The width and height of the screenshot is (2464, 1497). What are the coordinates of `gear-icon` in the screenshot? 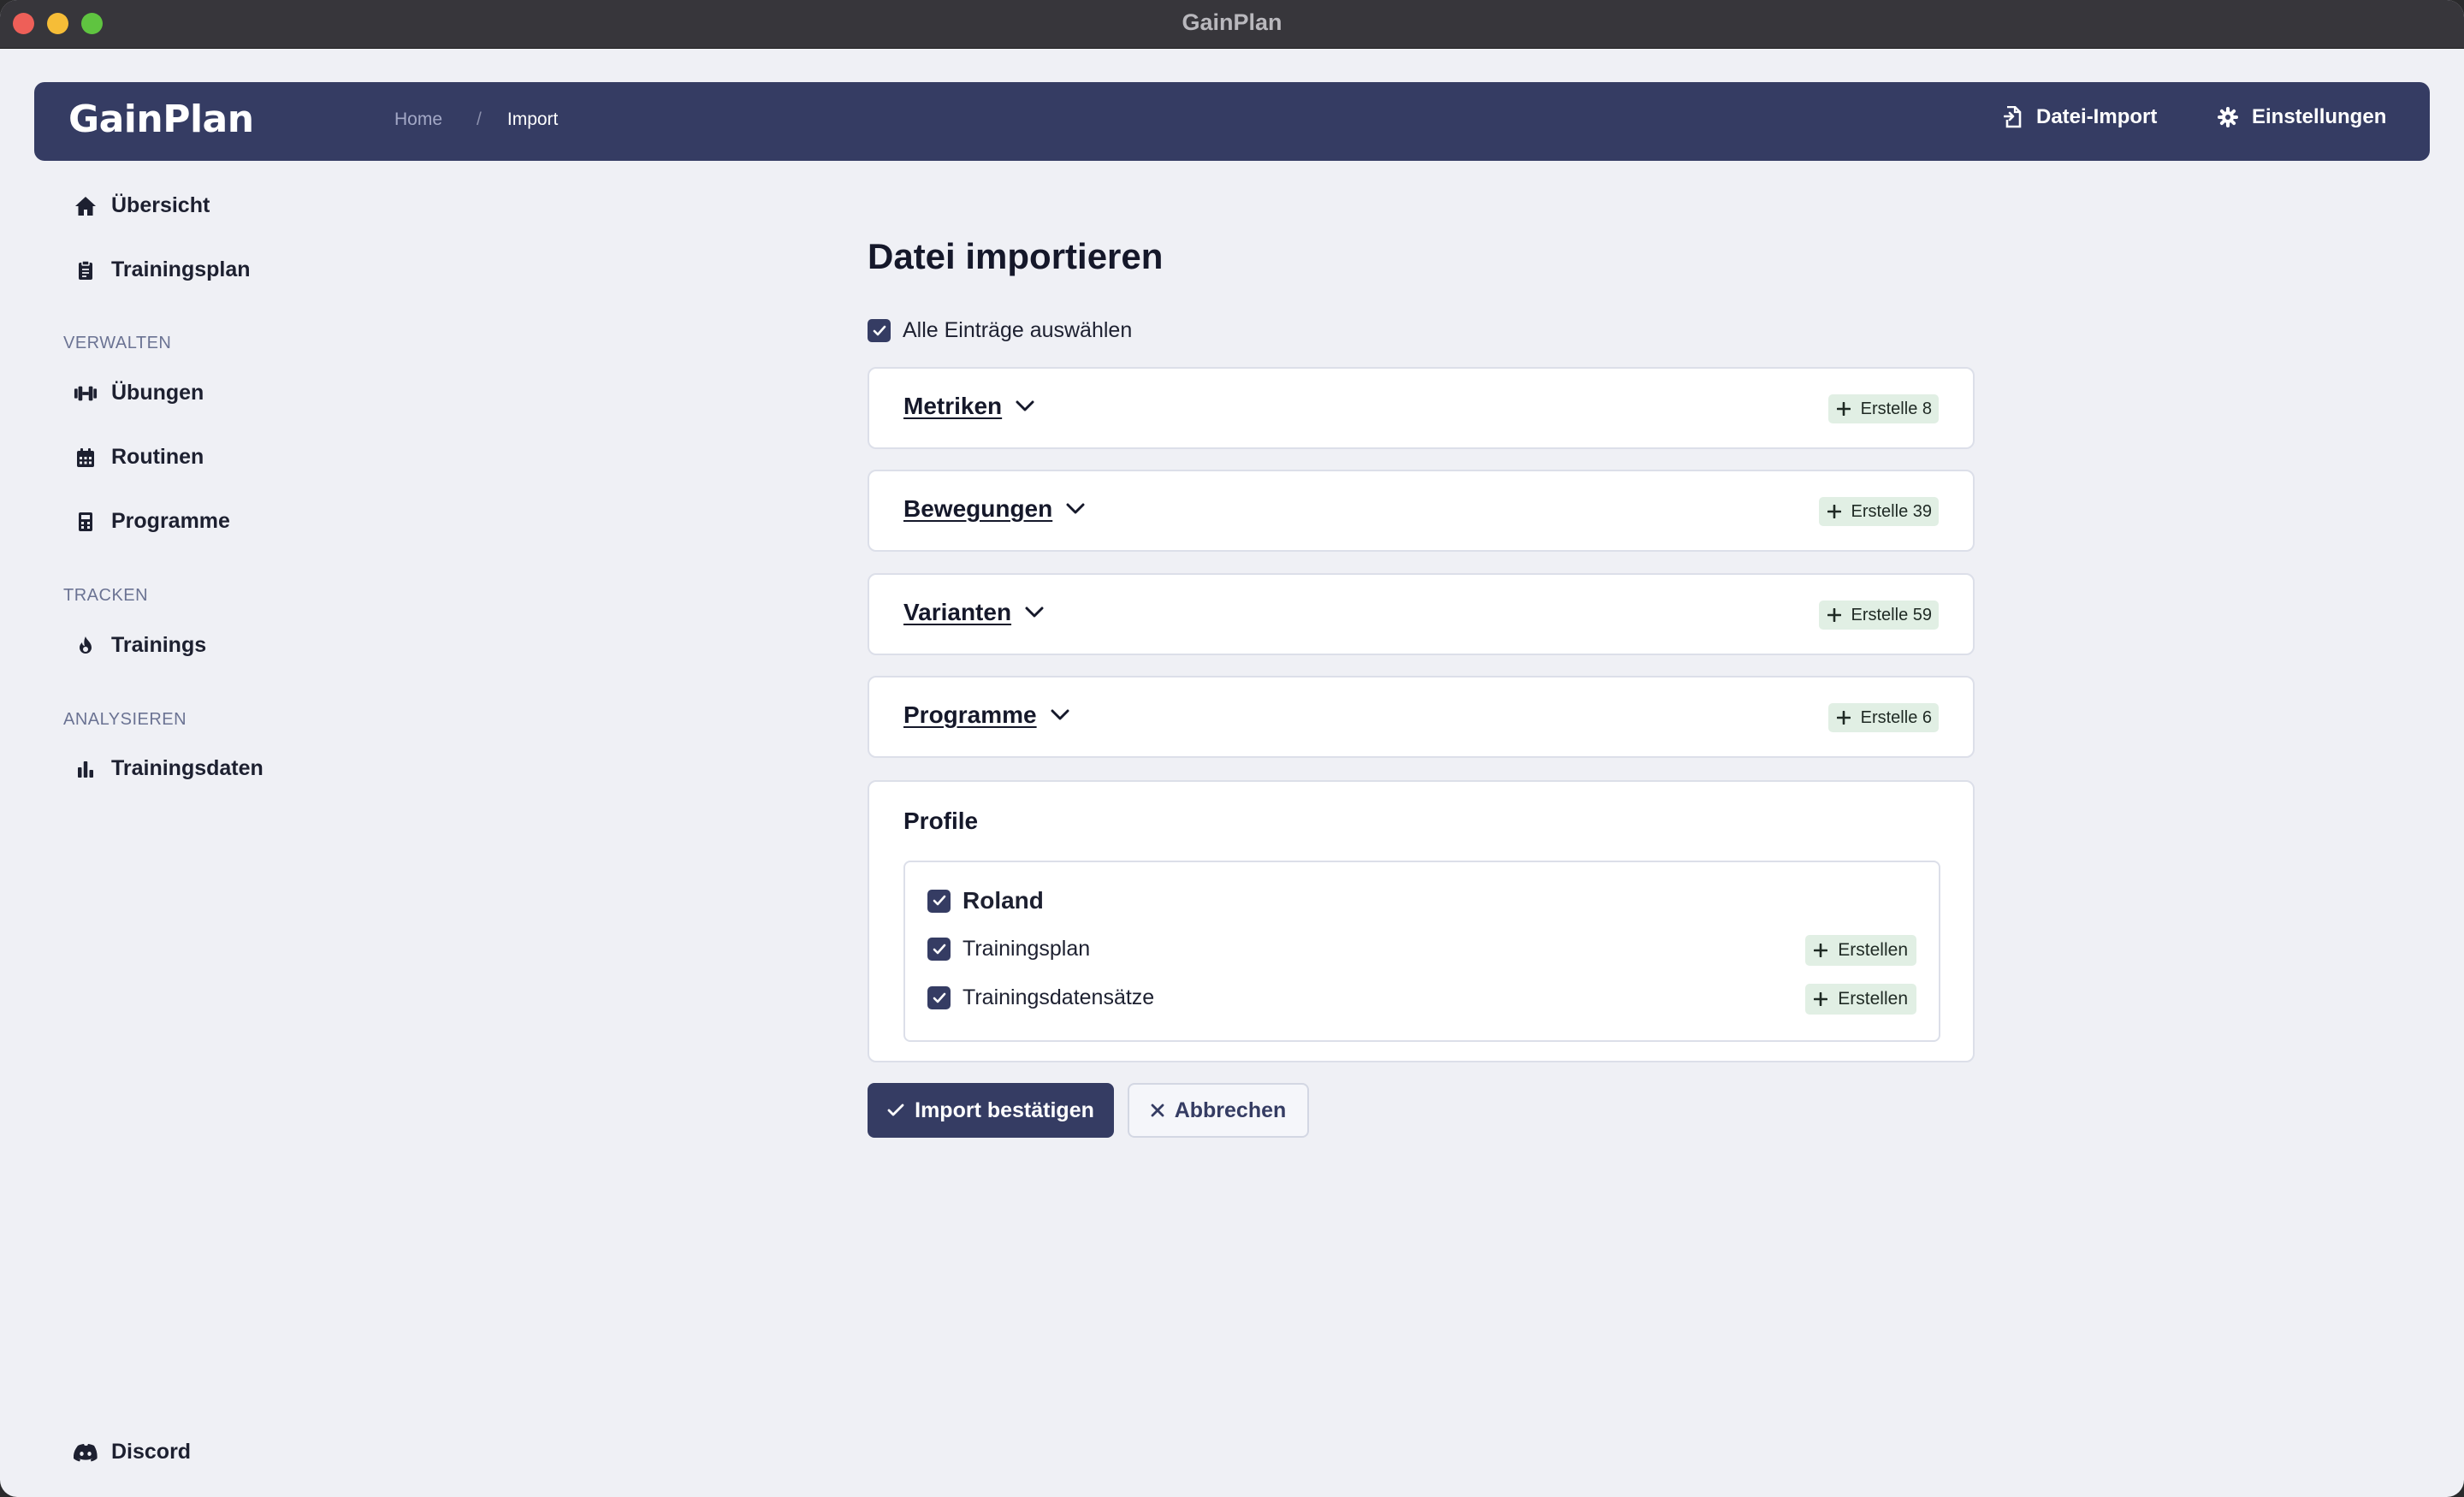 It's located at (2228, 117).